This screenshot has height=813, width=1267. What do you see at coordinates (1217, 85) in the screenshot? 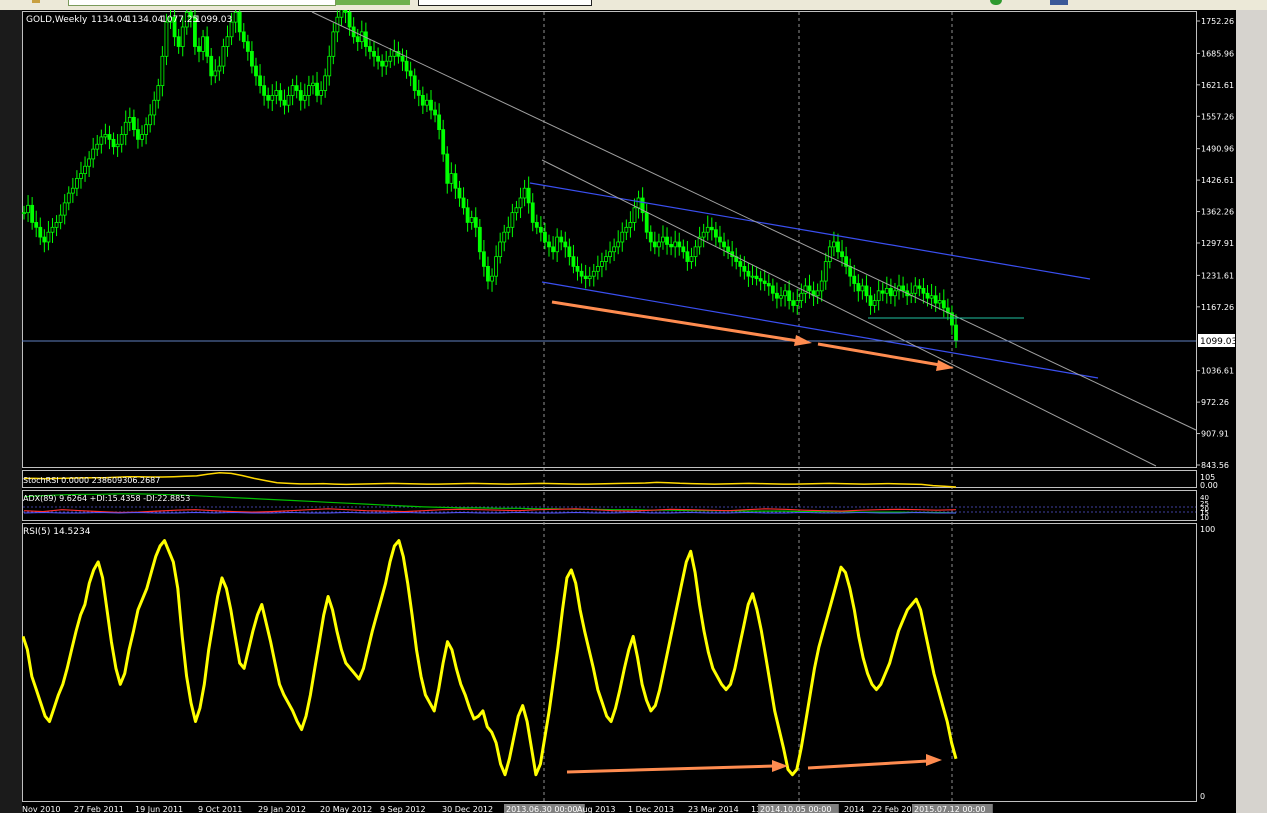
I see `price-tick-label: 1621.61` at bounding box center [1217, 85].